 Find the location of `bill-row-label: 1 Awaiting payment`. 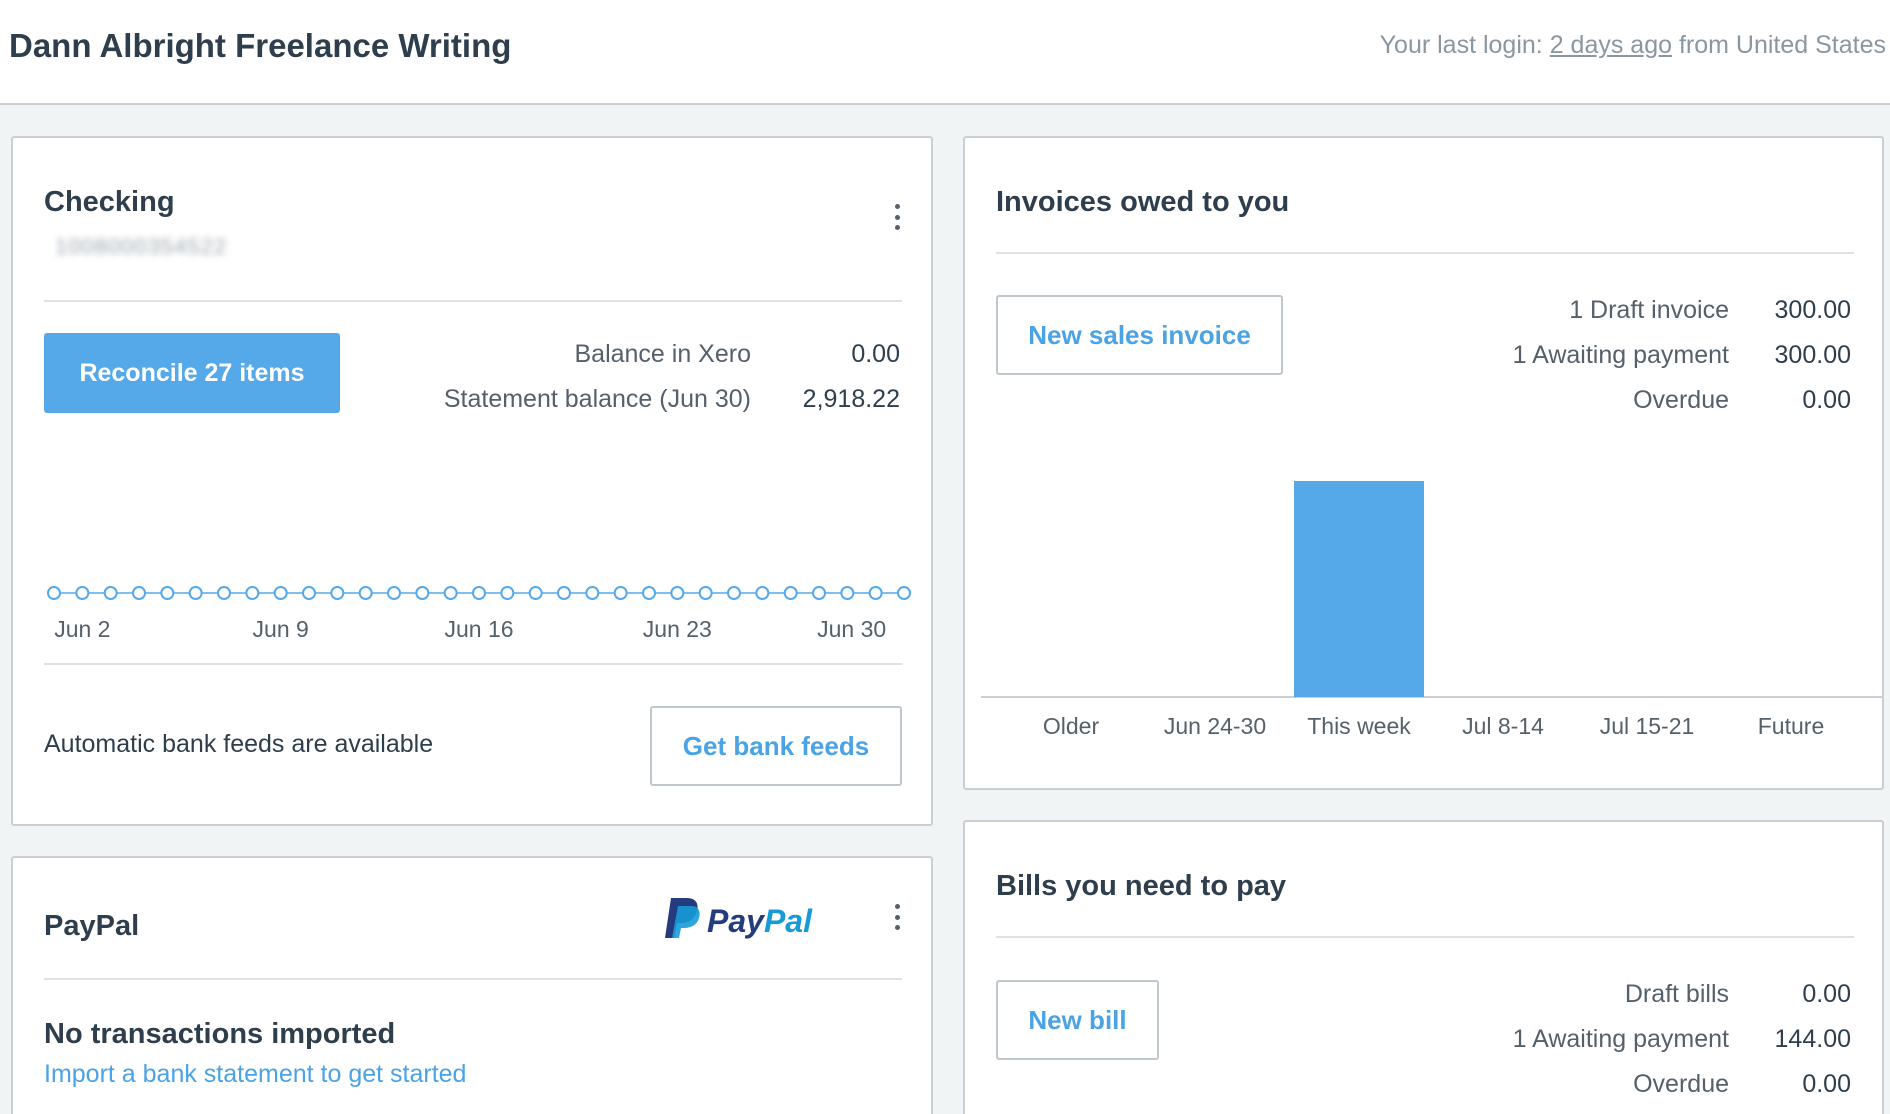

bill-row-label: 1 Awaiting payment is located at coordinates (1621, 1039).